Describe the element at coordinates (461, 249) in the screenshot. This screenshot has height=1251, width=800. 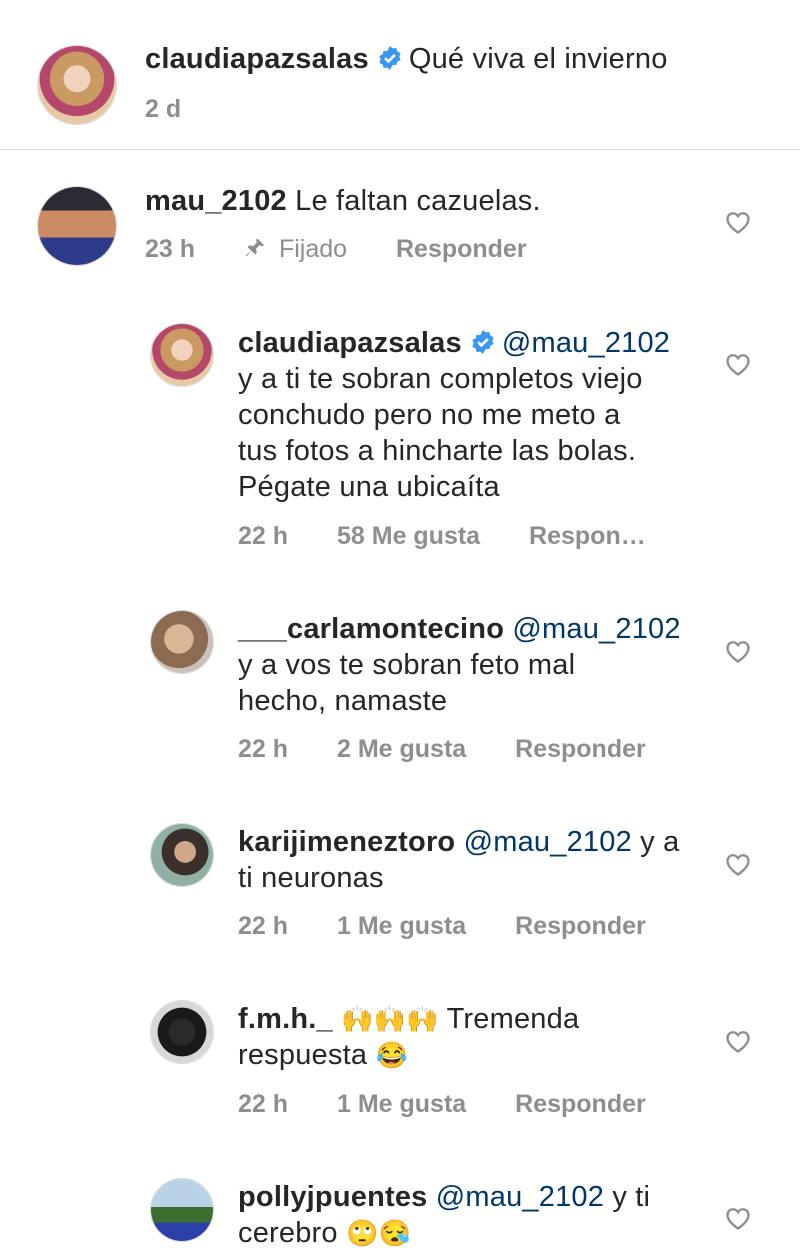
I see `comment-reply-button: Responder` at that location.